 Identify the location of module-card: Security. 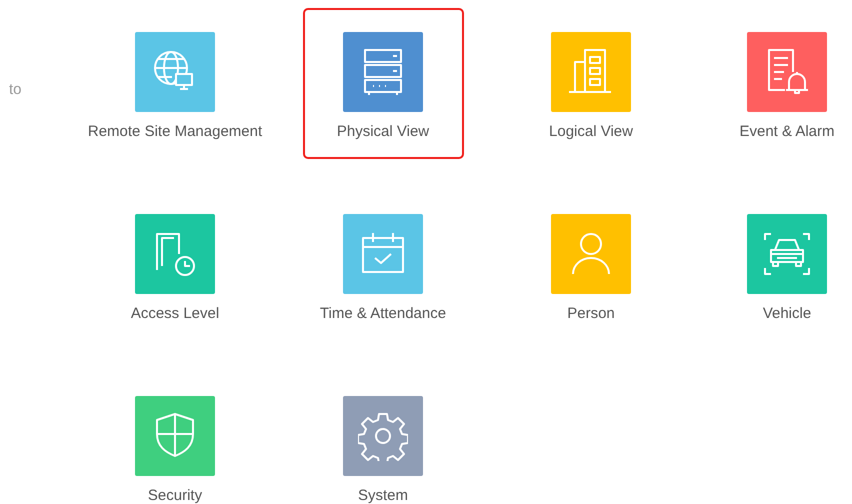
(175, 438).